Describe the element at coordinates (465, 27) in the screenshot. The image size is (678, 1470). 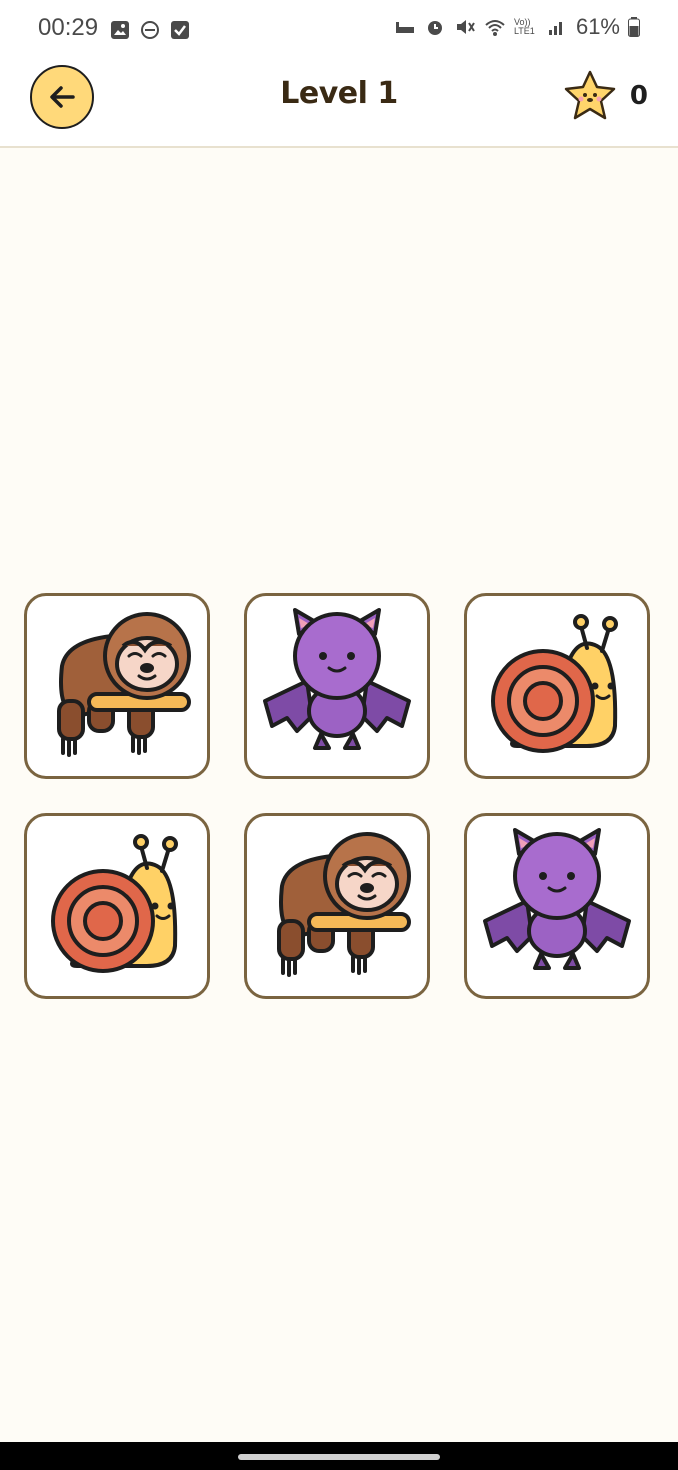
I see `mute-icon` at that location.